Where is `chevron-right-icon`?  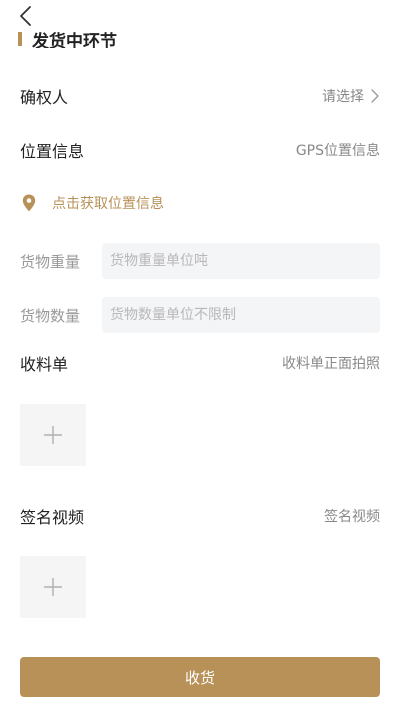 chevron-right-icon is located at coordinates (375, 96).